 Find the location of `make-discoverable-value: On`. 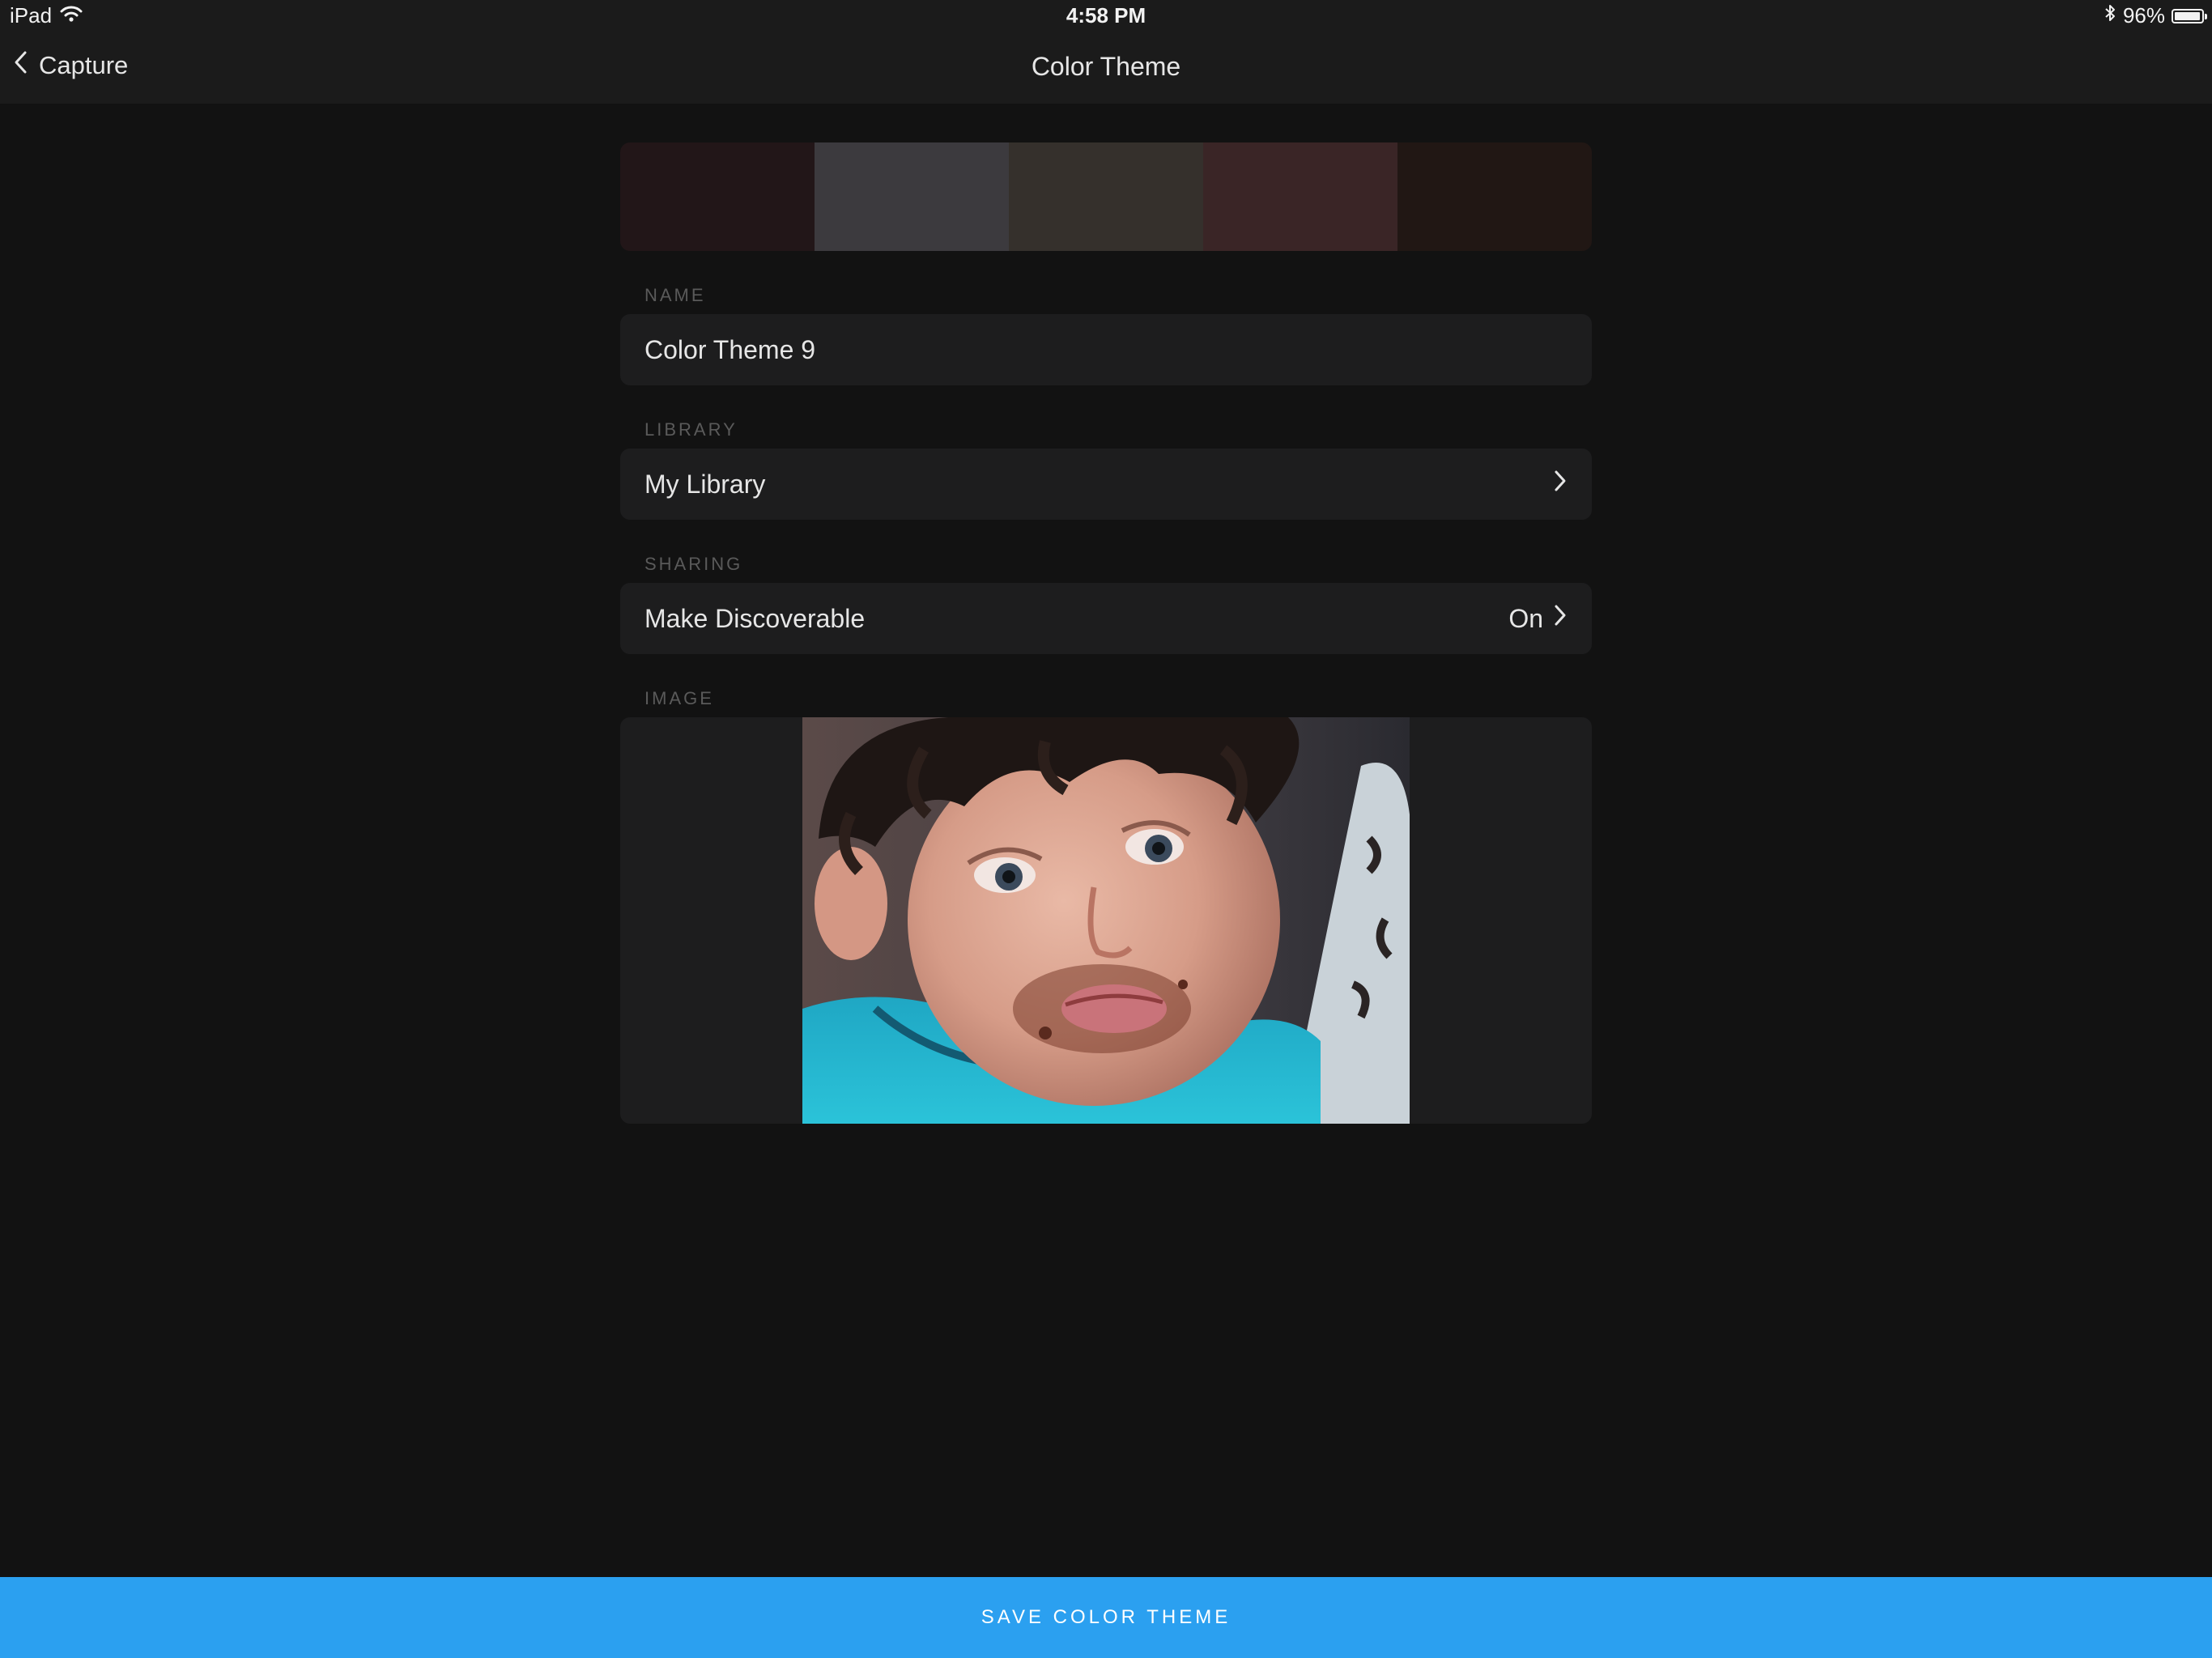

make-discoverable-value: On is located at coordinates (1525, 618).